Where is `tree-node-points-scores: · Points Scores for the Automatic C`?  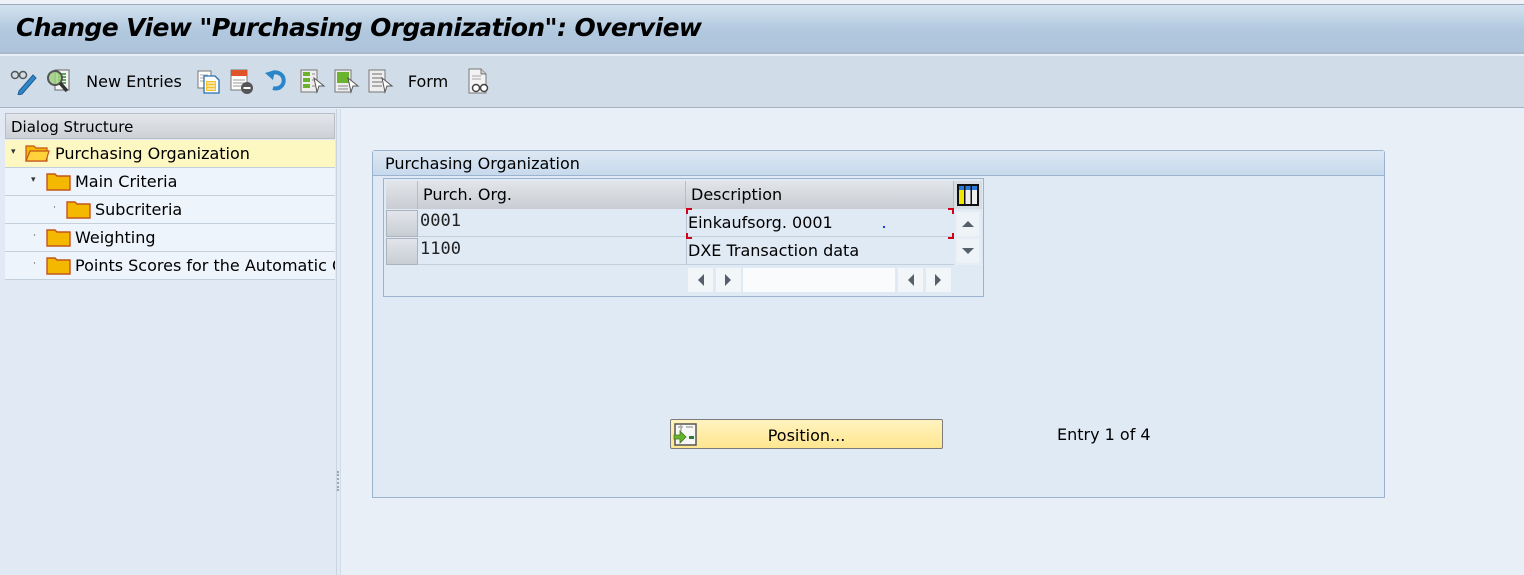 tree-node-points-scores: · Points Scores for the Automatic C is located at coordinates (170, 266).